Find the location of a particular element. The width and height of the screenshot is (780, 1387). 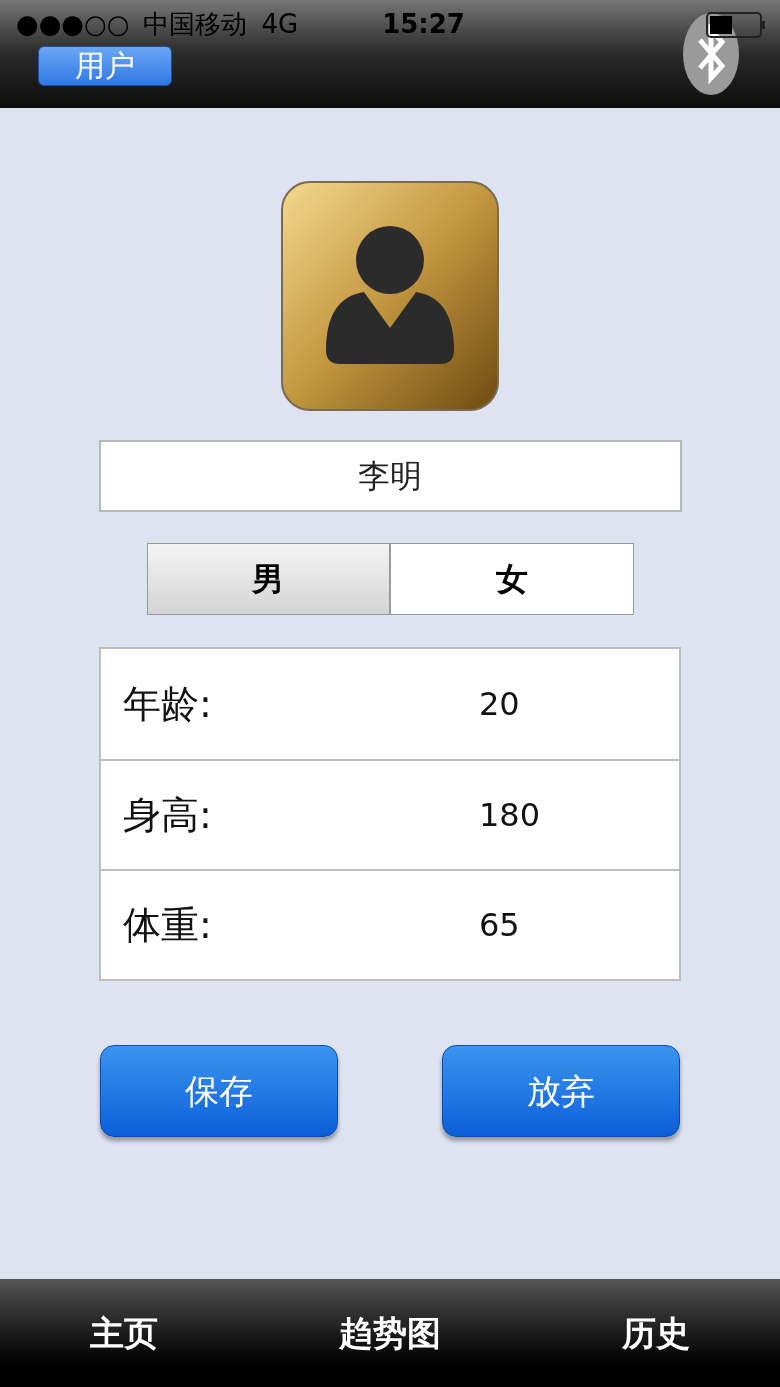

avatar-icon is located at coordinates (390, 296).